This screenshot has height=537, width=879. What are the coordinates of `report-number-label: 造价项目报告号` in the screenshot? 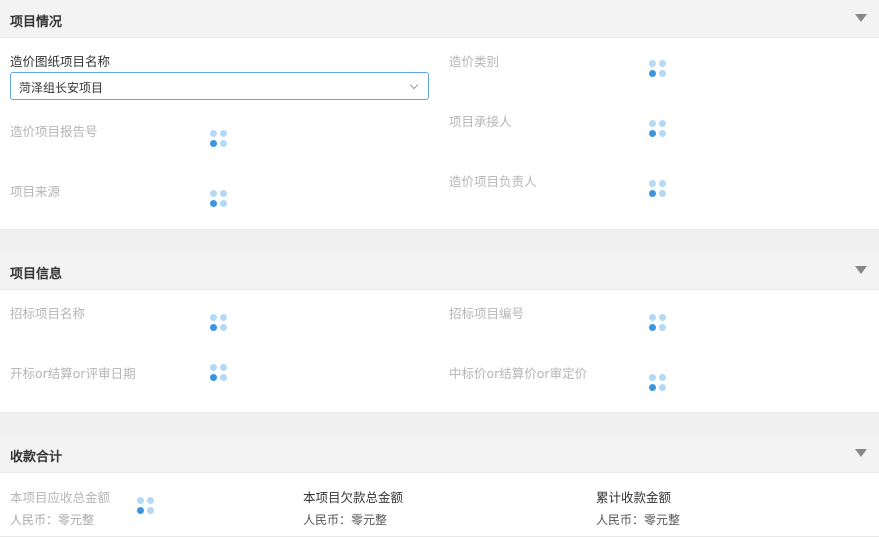 It's located at (54, 131).